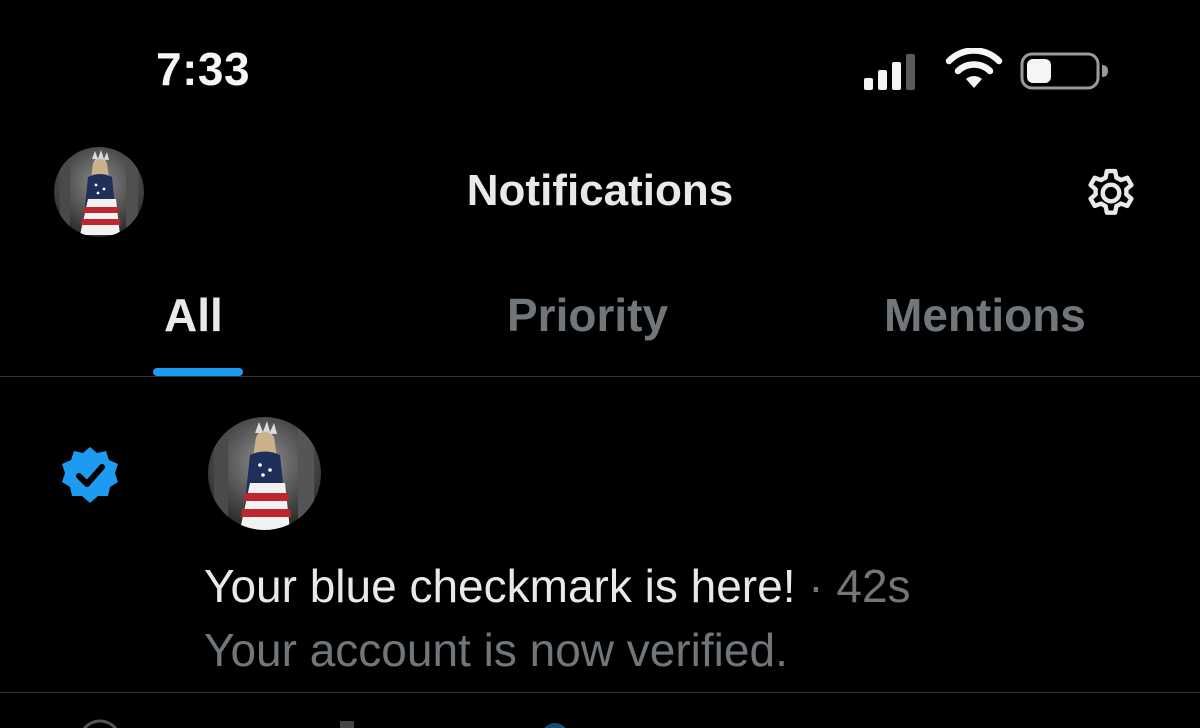 The image size is (1200, 728). Describe the element at coordinates (600, 190) in the screenshot. I see `page-title: Notifications` at that location.